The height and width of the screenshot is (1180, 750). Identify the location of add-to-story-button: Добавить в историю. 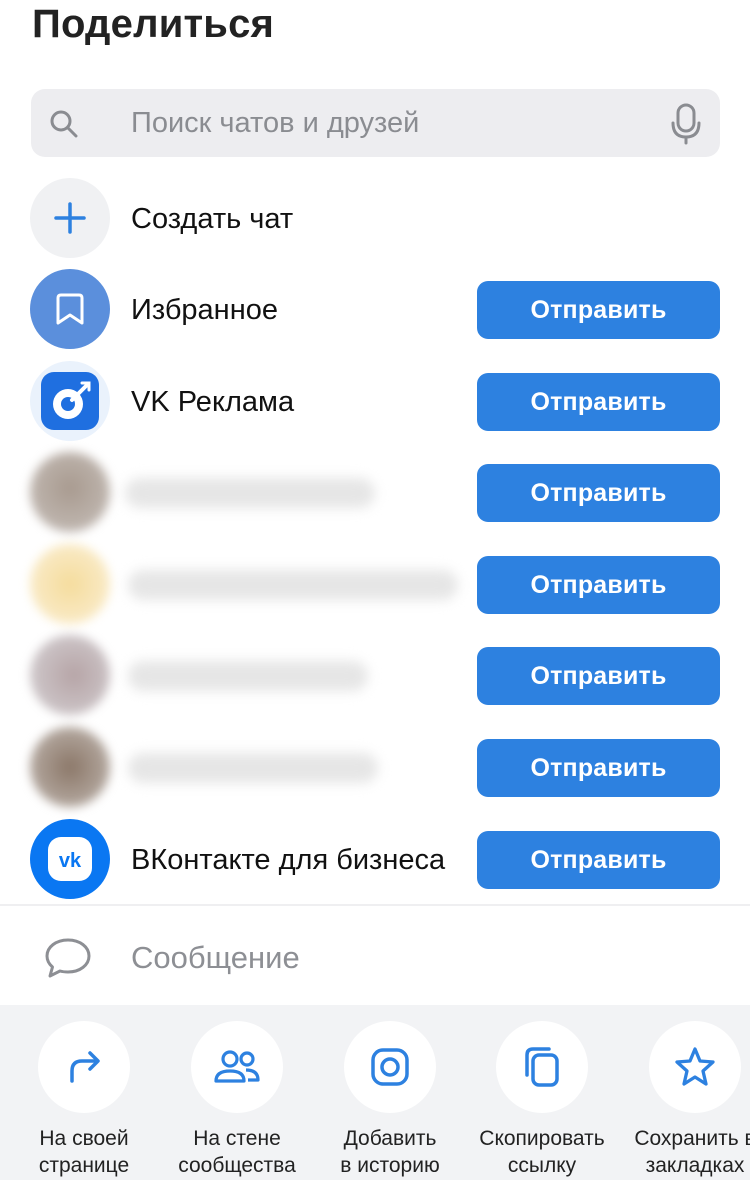
(390, 1092).